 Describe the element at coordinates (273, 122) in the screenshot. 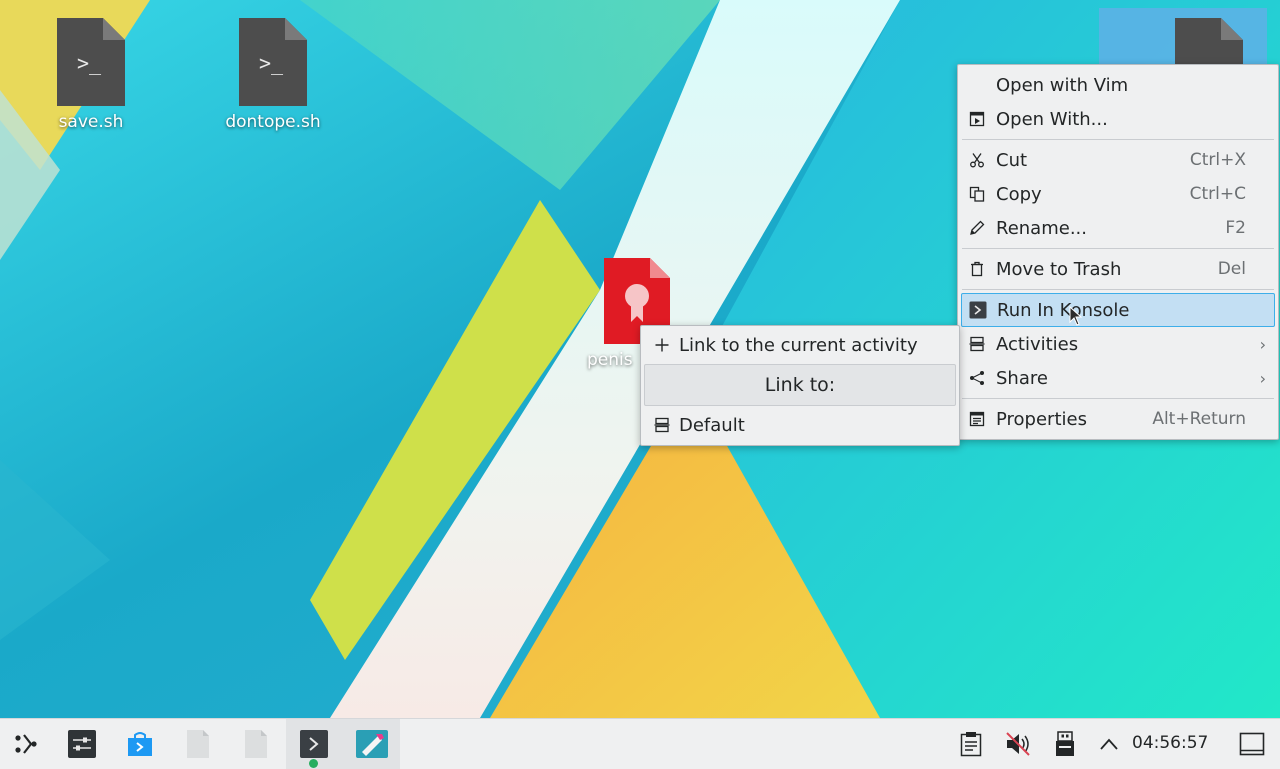

I see `desktop-icon-label: dontope.sh` at that location.